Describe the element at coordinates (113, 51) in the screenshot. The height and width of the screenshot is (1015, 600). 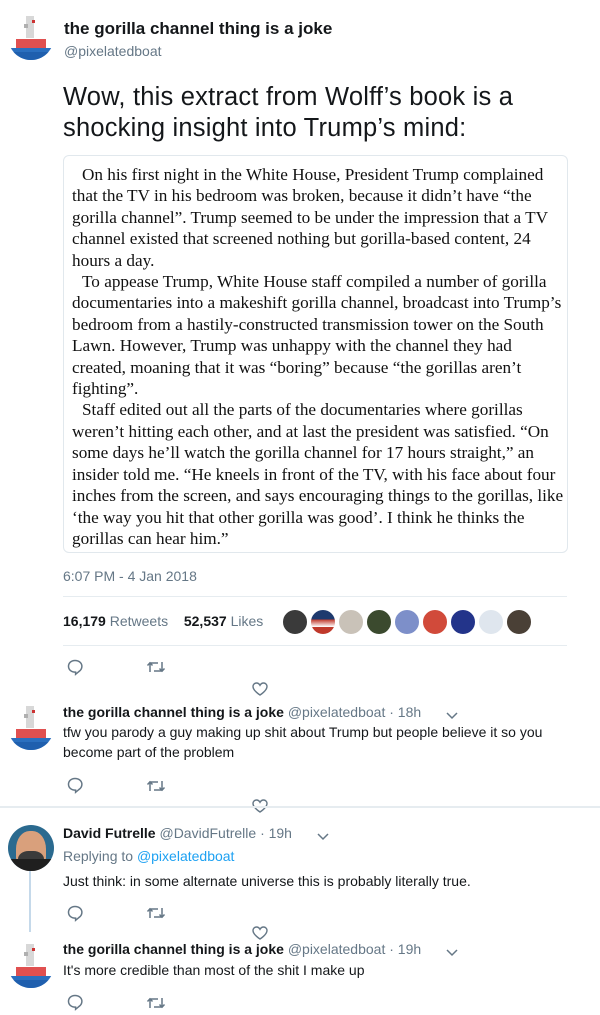
I see `main-handle: @pixelatedboat` at that location.